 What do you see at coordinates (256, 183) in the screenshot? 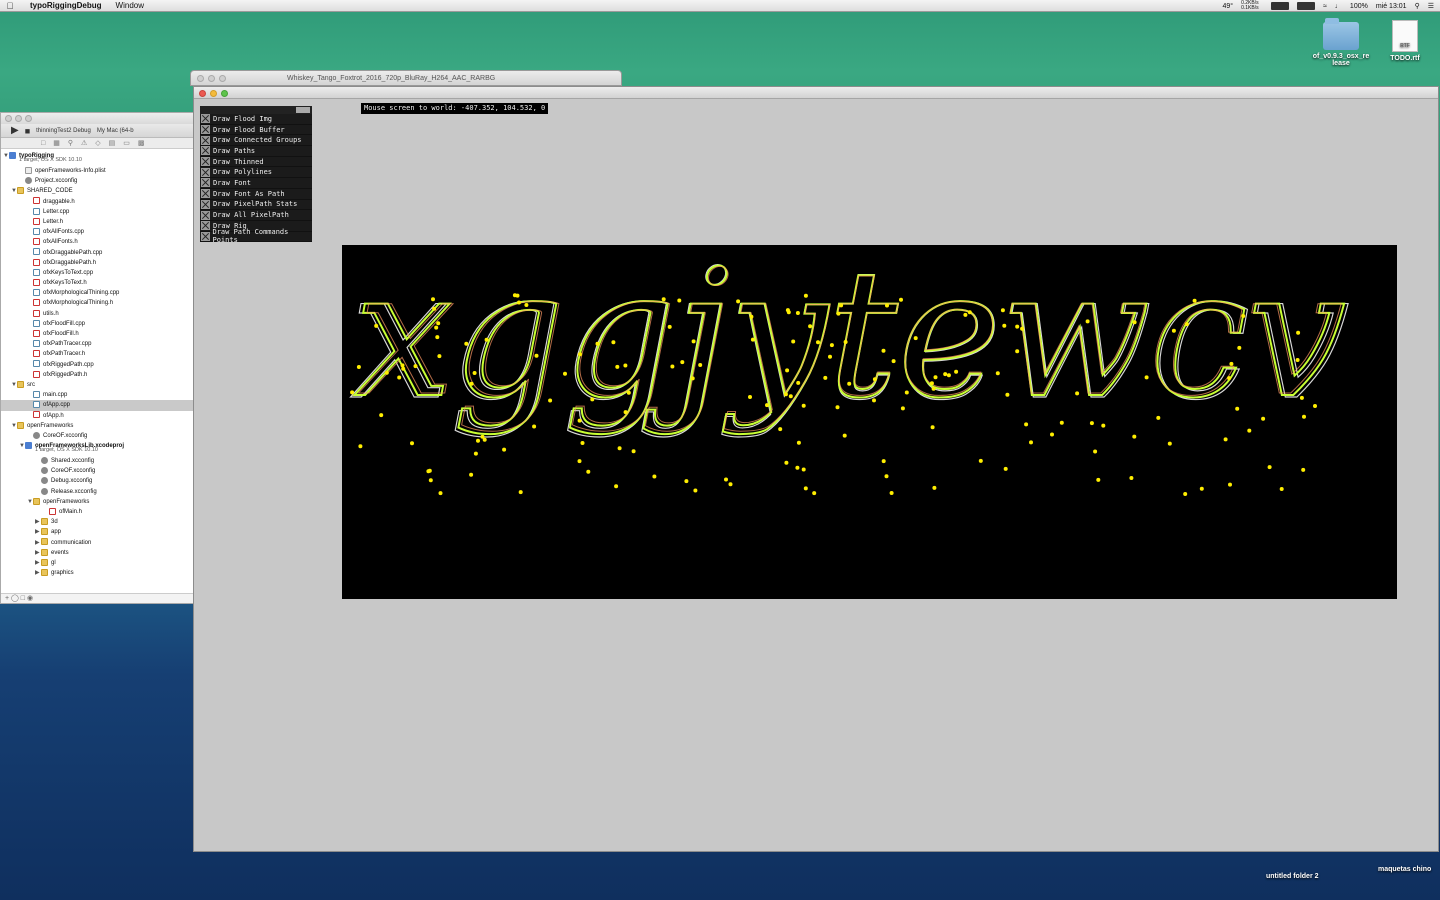
I see `toggle-row: Draw Font` at bounding box center [256, 183].